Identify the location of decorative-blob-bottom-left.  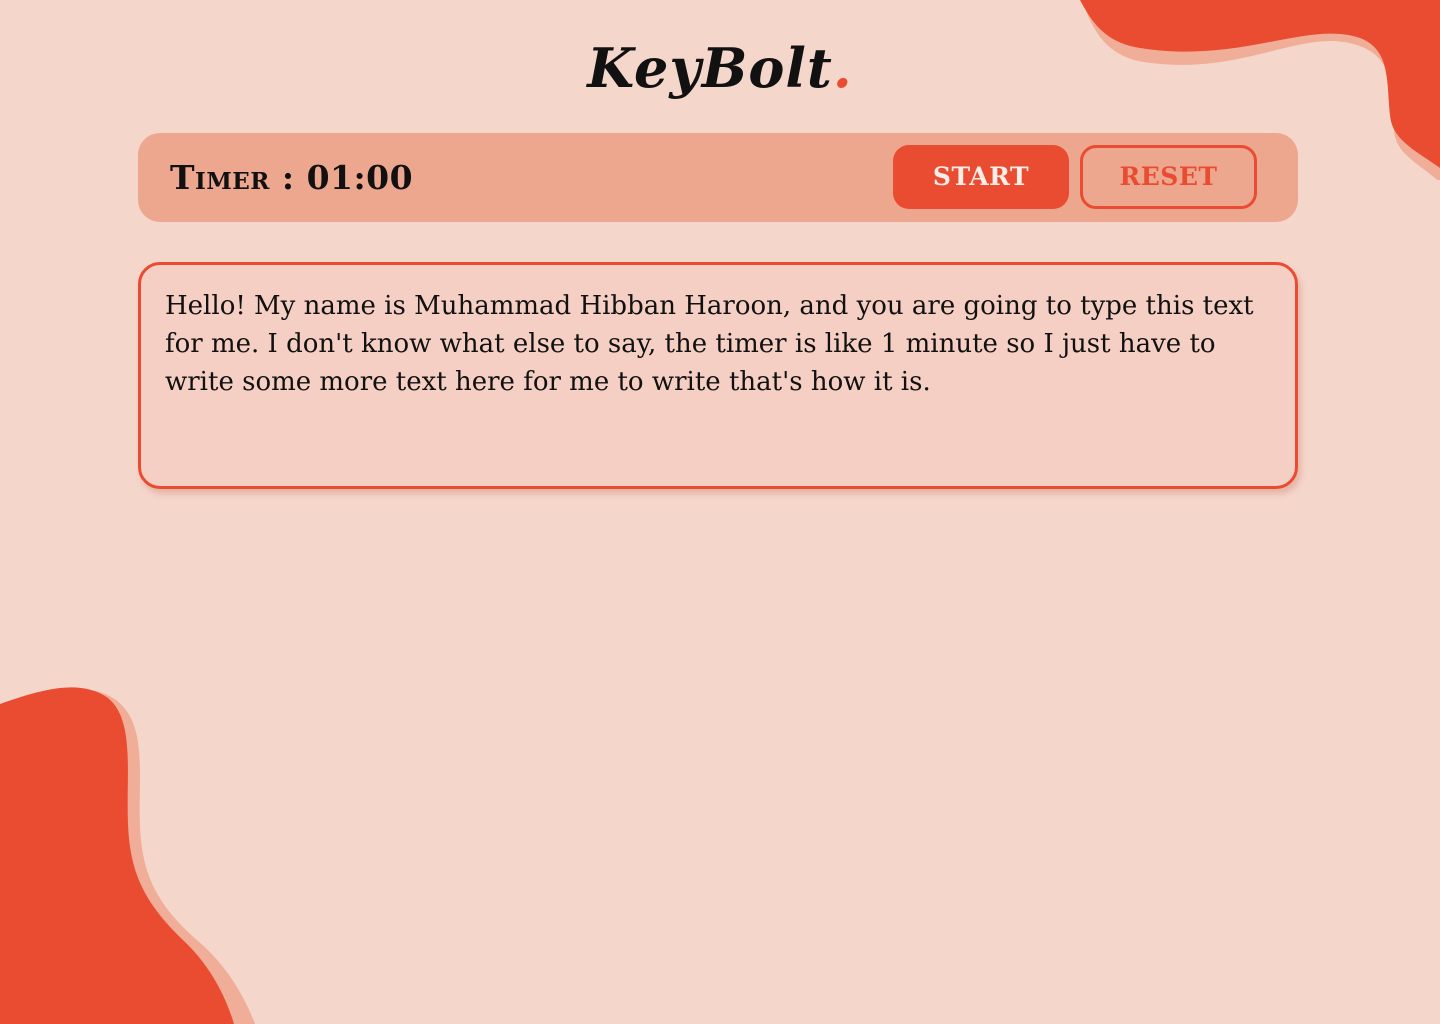
(128, 855).